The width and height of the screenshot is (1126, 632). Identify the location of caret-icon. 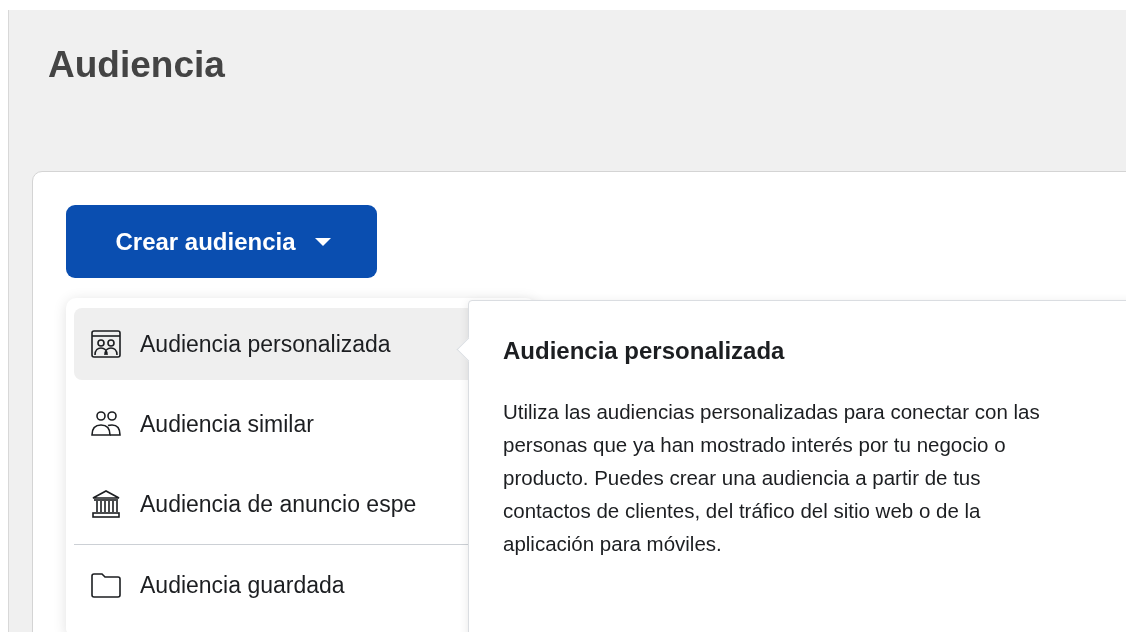
(322, 241).